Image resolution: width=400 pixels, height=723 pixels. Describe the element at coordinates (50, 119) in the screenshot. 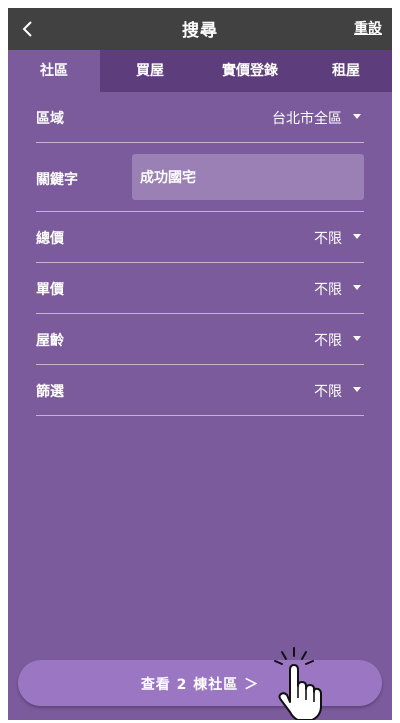

I see `filter-label: 區域` at that location.